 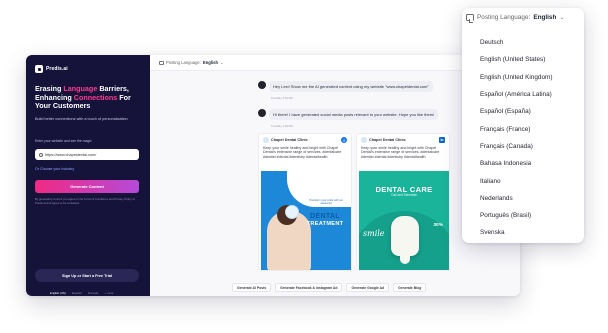 I want to click on dropdown-label: Posting Language:, so click(x=504, y=17).